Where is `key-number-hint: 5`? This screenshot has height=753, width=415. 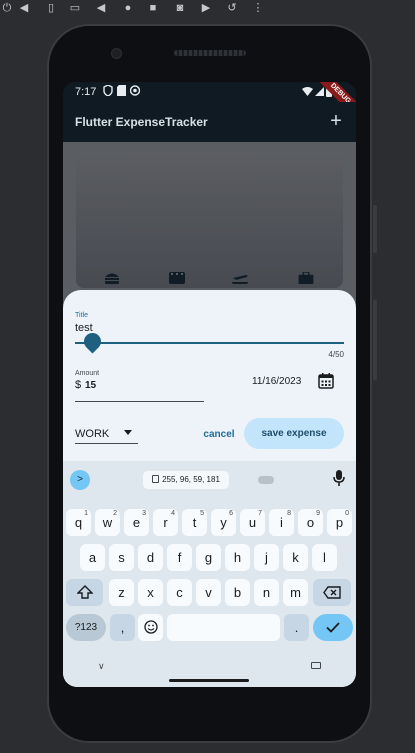 key-number-hint: 5 is located at coordinates (202, 513).